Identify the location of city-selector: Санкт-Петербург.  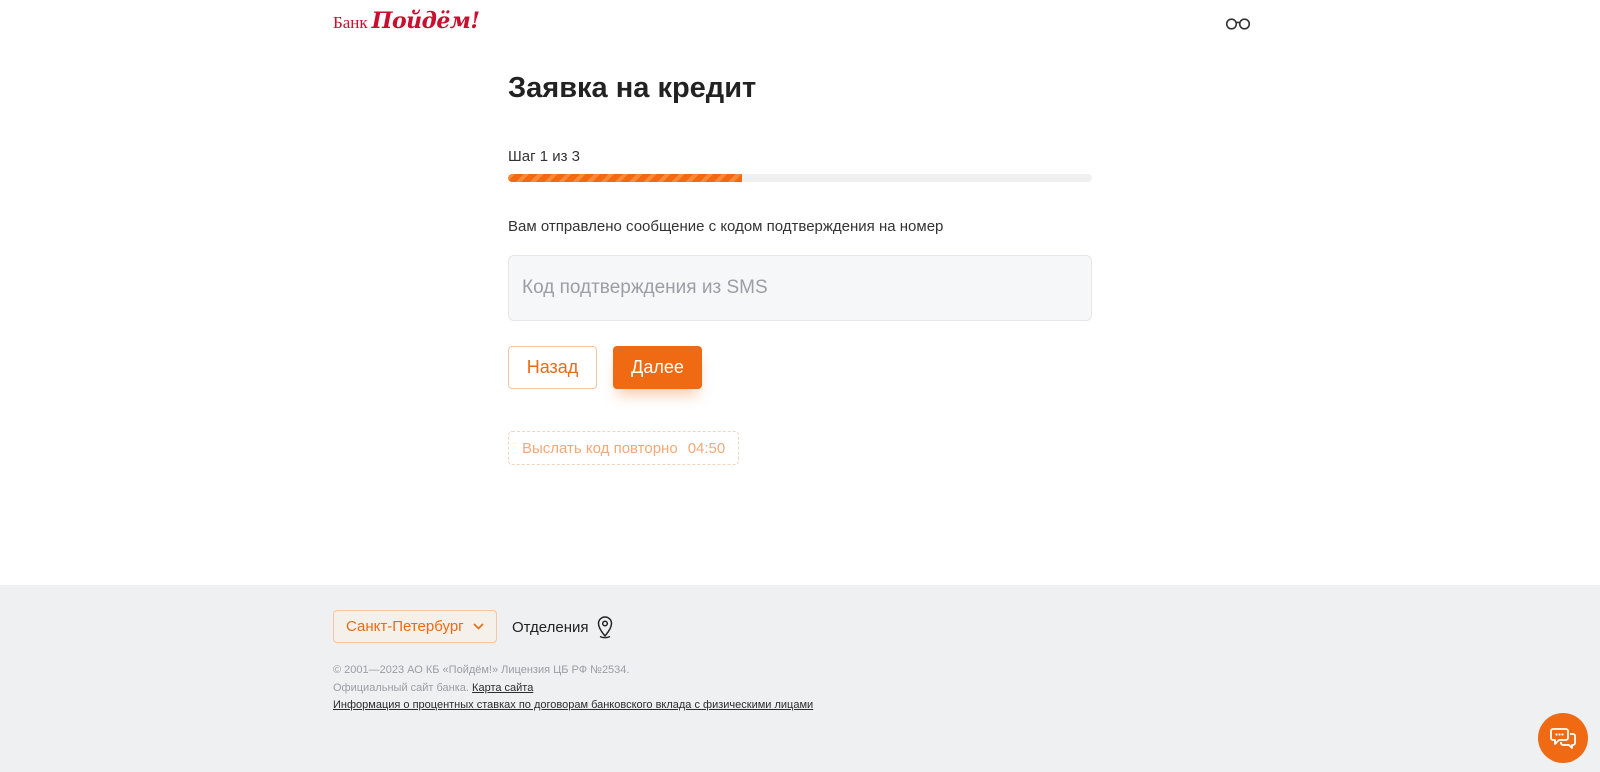
(415, 626).